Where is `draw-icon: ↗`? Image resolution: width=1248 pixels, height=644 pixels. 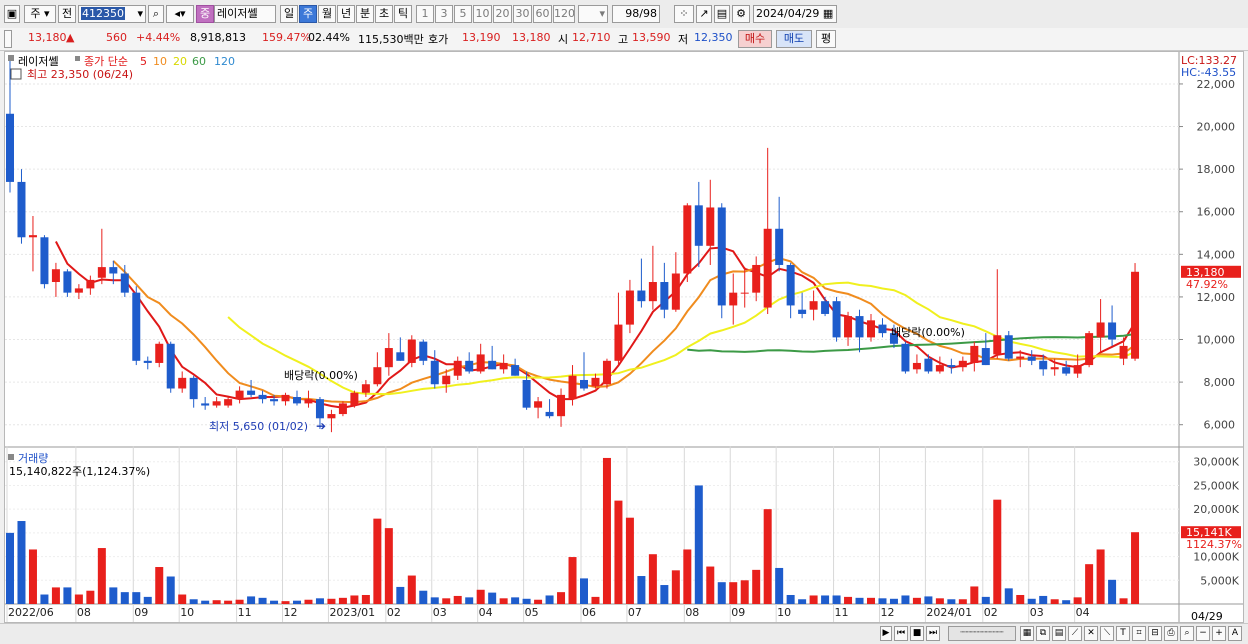
draw-icon: ↗ is located at coordinates (704, 14).